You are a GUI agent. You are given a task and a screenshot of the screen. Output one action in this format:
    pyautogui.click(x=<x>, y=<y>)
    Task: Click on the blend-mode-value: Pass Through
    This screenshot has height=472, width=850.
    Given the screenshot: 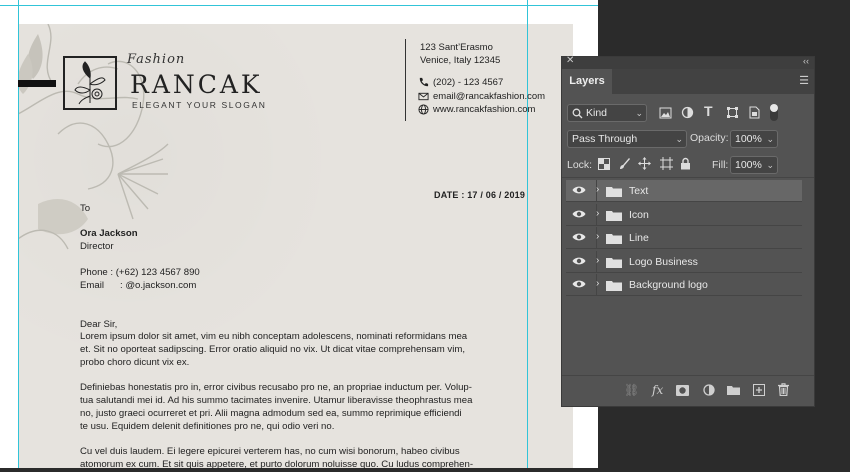 What is the action you would take?
    pyautogui.click(x=605, y=139)
    